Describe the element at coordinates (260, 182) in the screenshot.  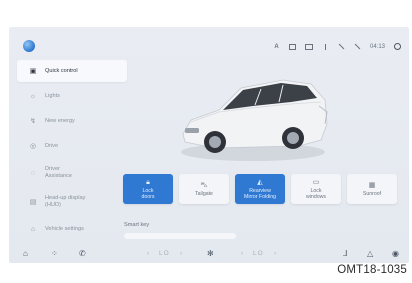
I see `mirror-icon: ◭` at that location.